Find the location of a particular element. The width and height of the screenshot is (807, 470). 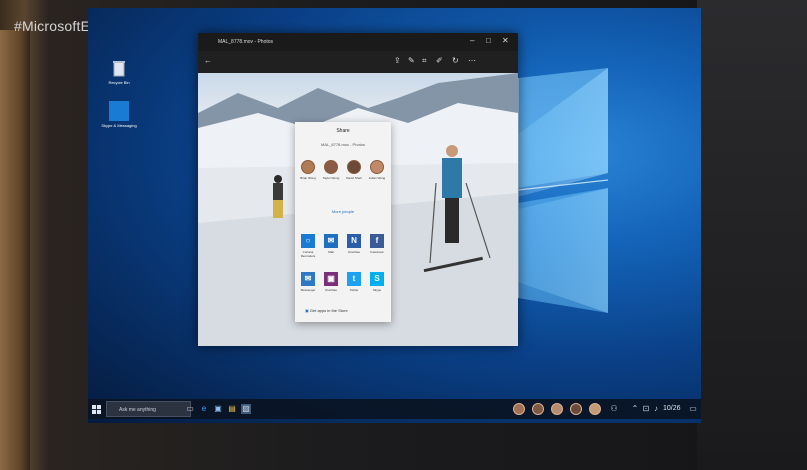

cortana-icon: ○ is located at coordinates (308, 241).